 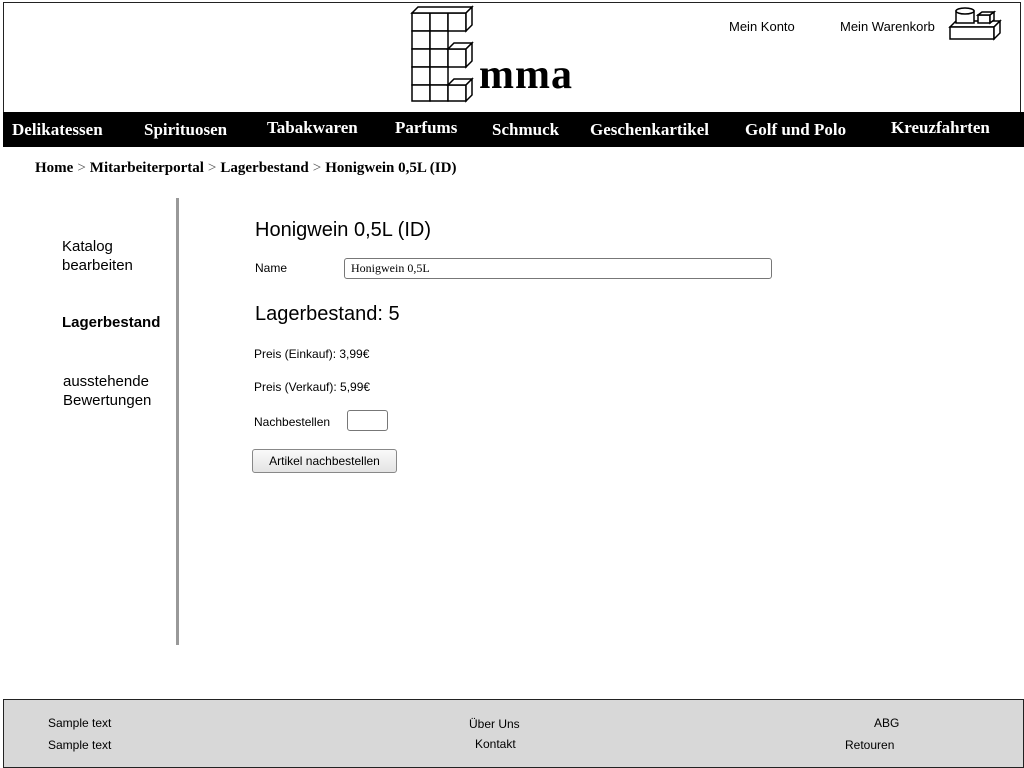 What do you see at coordinates (940, 127) in the screenshot?
I see `nav-item-kreuzfahrten: Kreuzfahrten` at bounding box center [940, 127].